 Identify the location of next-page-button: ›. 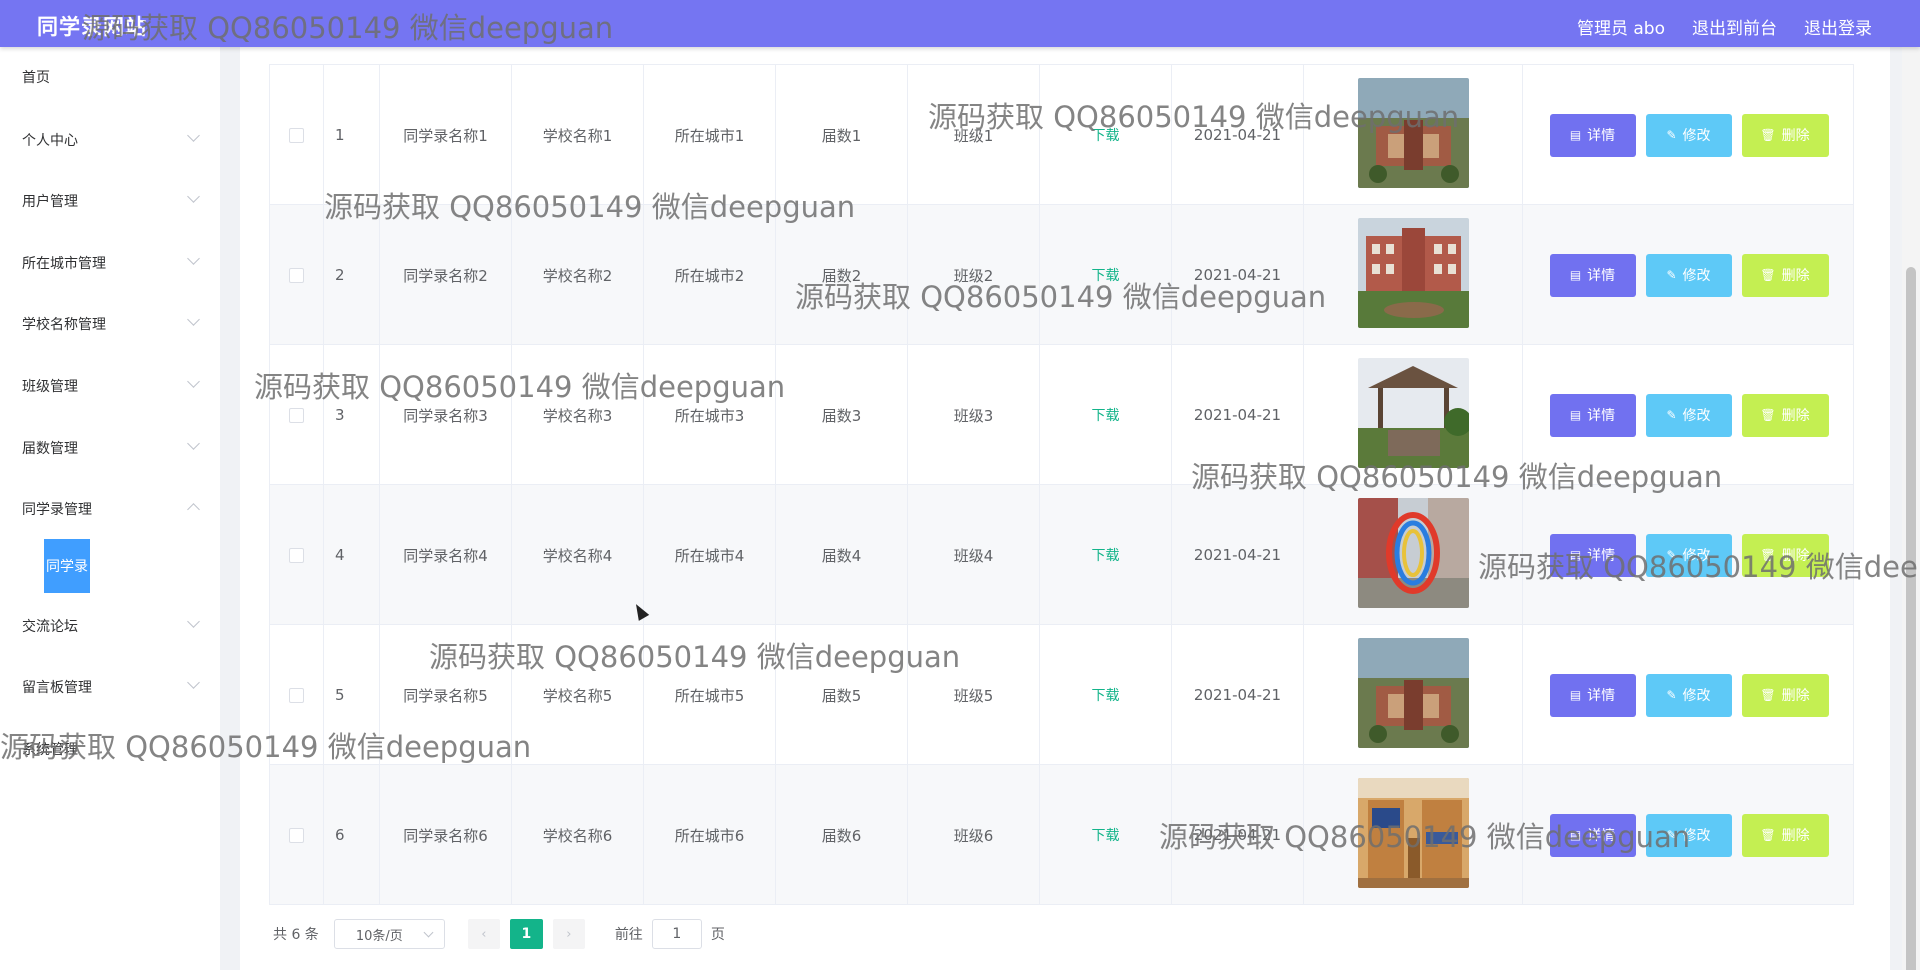
(568, 934).